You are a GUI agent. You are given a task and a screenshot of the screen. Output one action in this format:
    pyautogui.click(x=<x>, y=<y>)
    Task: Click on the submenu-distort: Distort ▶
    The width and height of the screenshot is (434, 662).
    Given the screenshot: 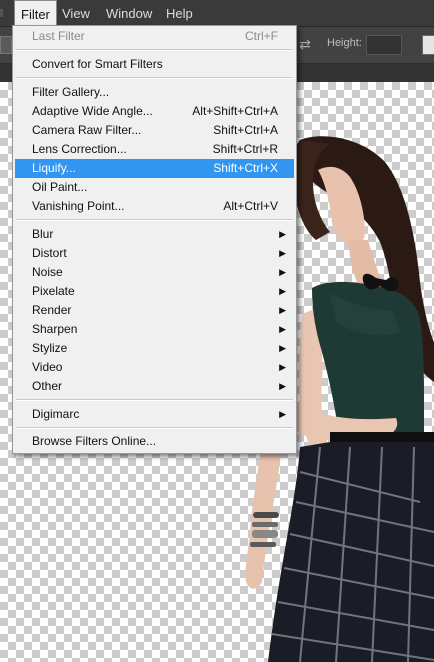 What is the action you would take?
    pyautogui.click(x=154, y=253)
    